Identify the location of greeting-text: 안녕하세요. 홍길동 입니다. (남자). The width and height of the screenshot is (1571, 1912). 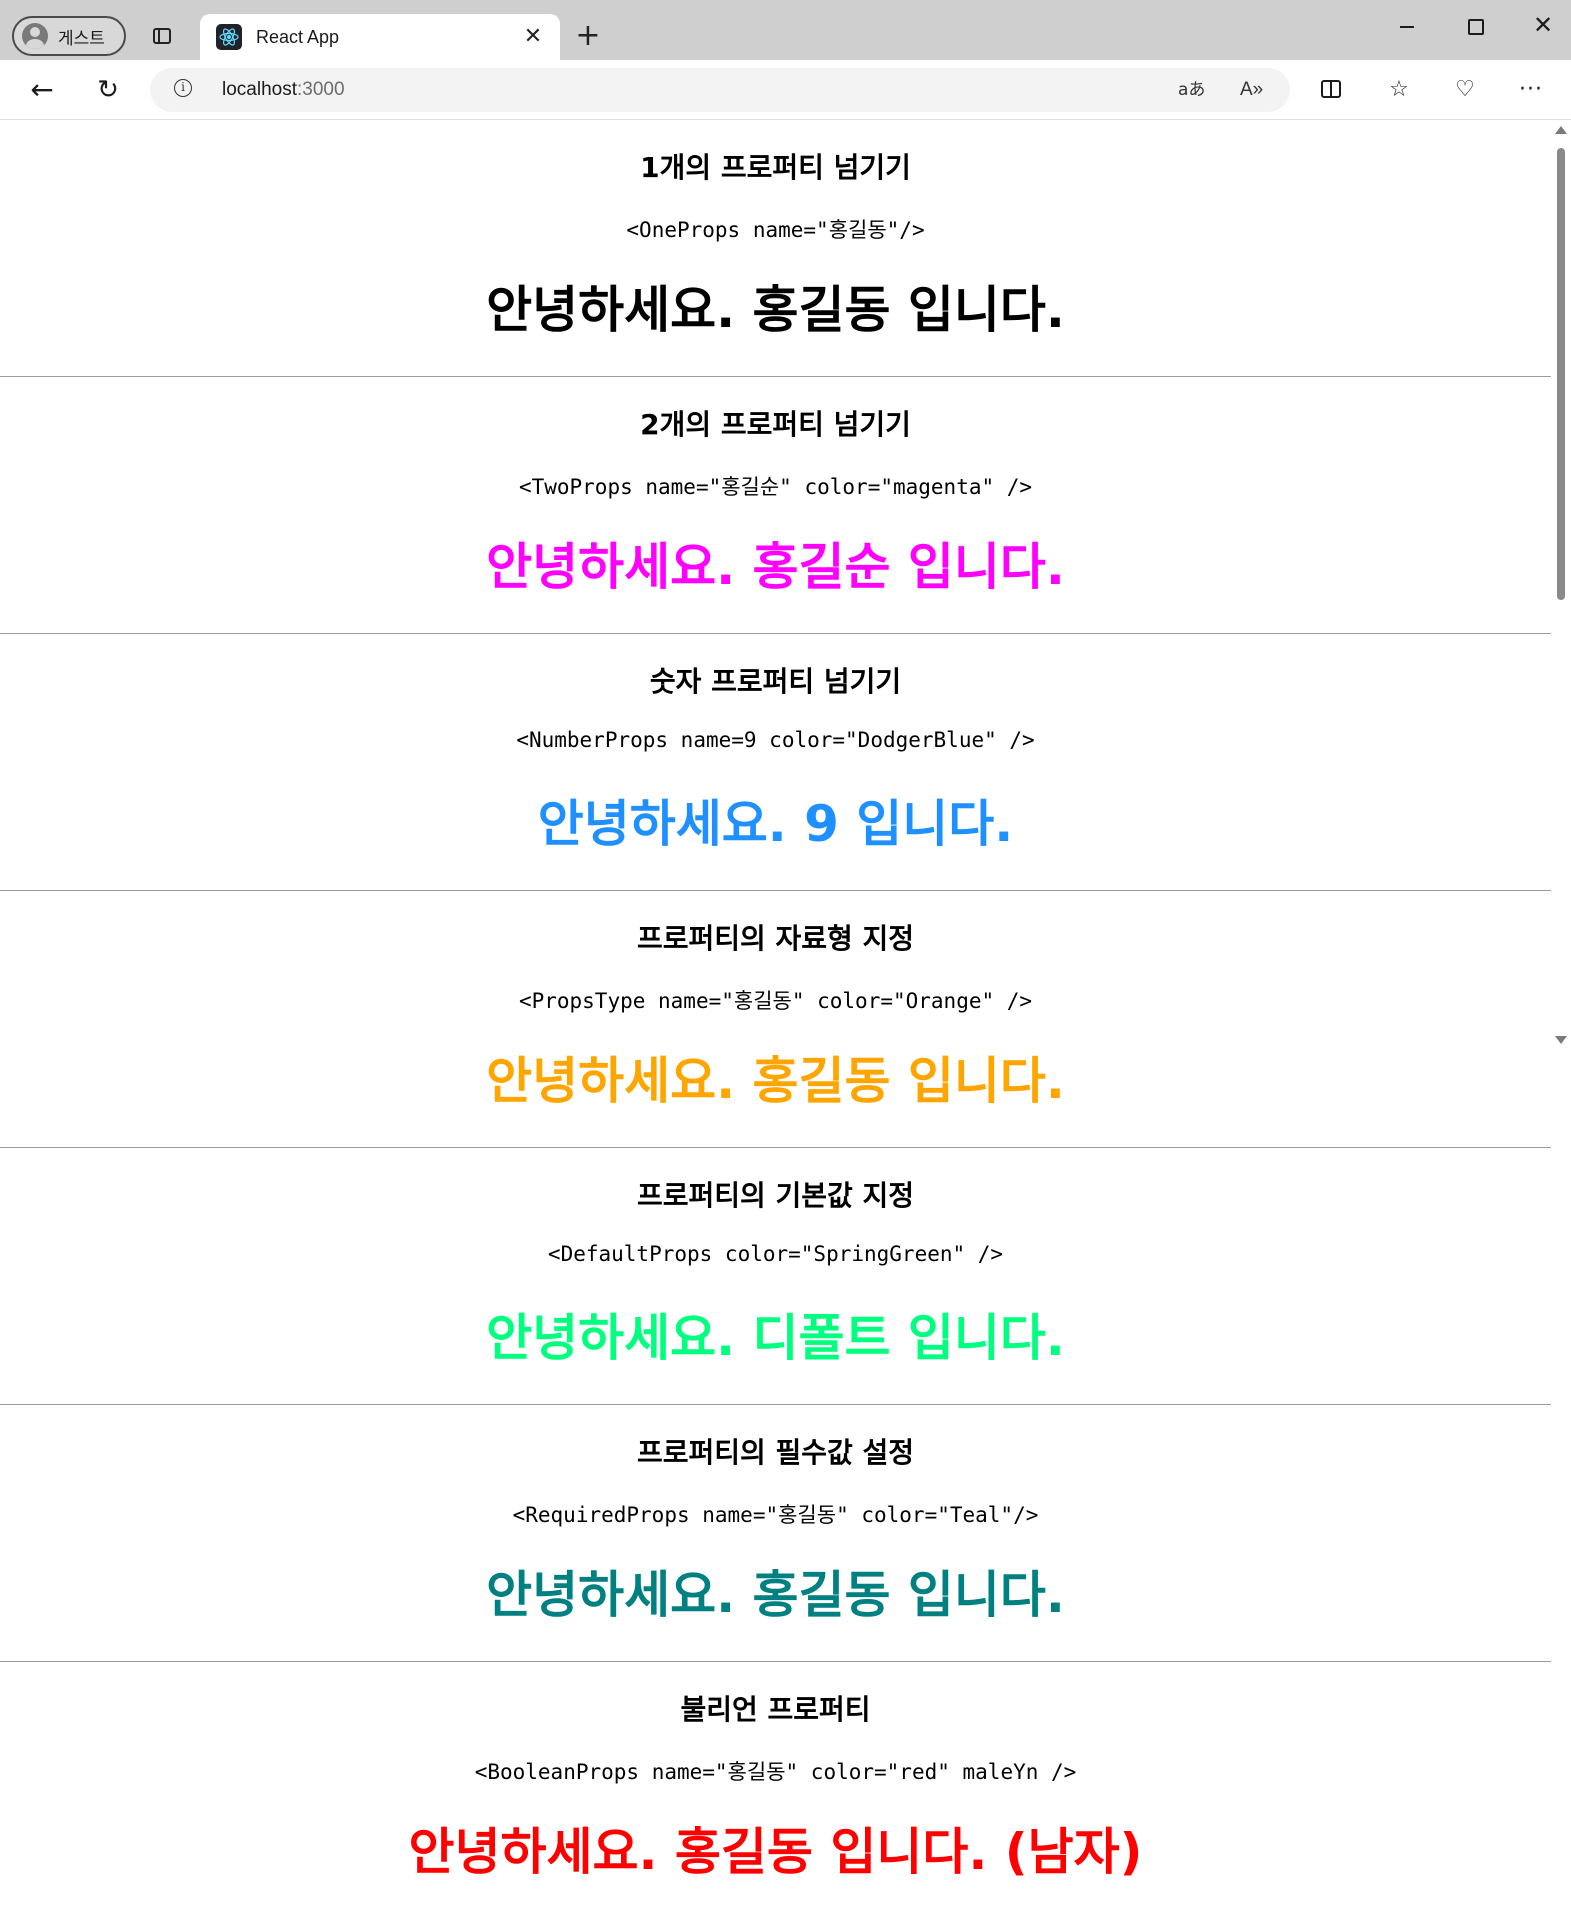
(775, 1852).